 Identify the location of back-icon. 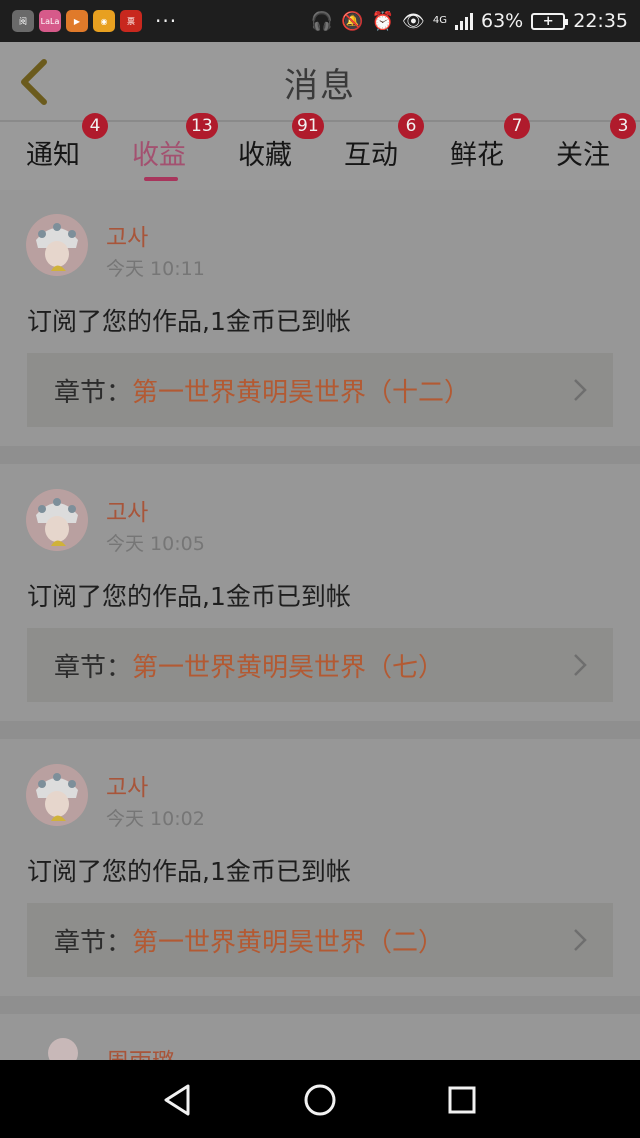
(34, 82).